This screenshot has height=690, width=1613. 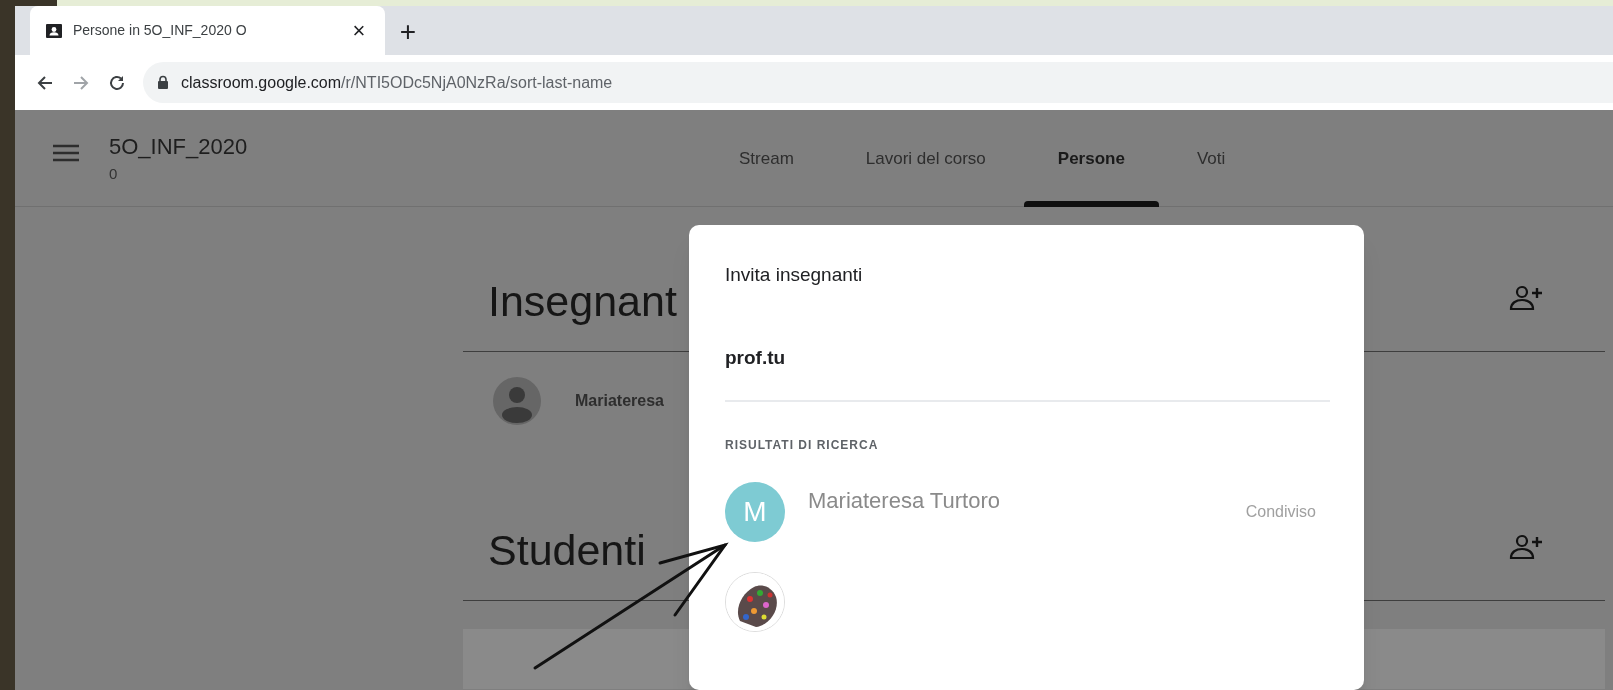 What do you see at coordinates (517, 401) in the screenshot?
I see `avatar-icon` at bounding box center [517, 401].